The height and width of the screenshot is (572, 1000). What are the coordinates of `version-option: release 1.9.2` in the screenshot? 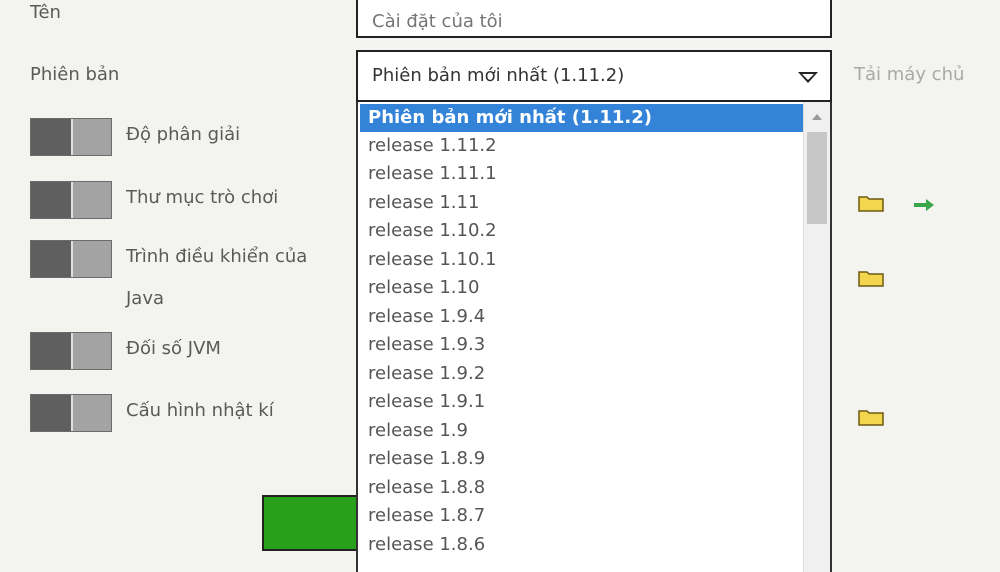 It's located at (582, 374).